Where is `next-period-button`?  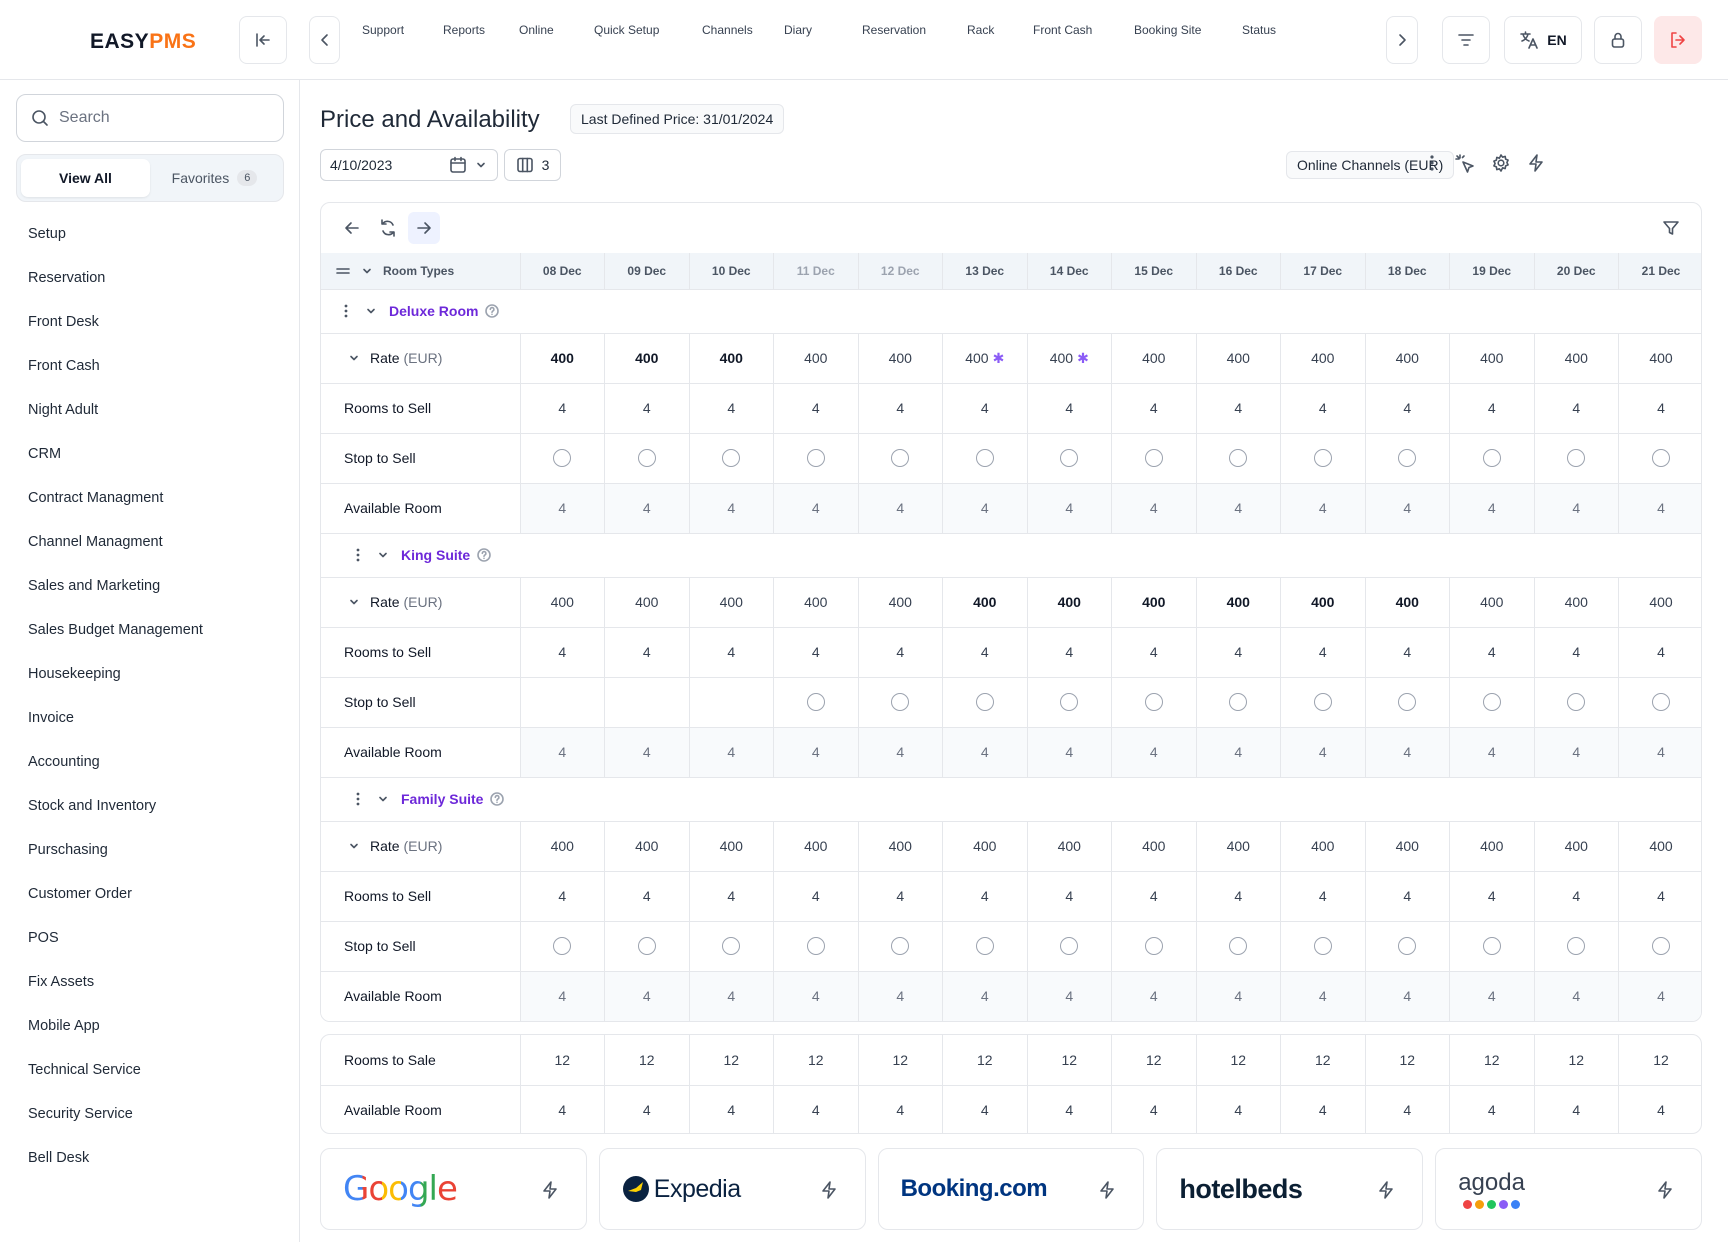
next-period-button is located at coordinates (424, 228).